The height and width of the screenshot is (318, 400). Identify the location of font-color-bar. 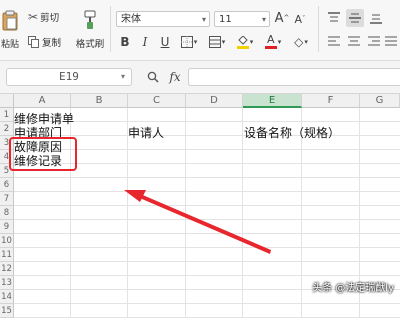
(270, 47).